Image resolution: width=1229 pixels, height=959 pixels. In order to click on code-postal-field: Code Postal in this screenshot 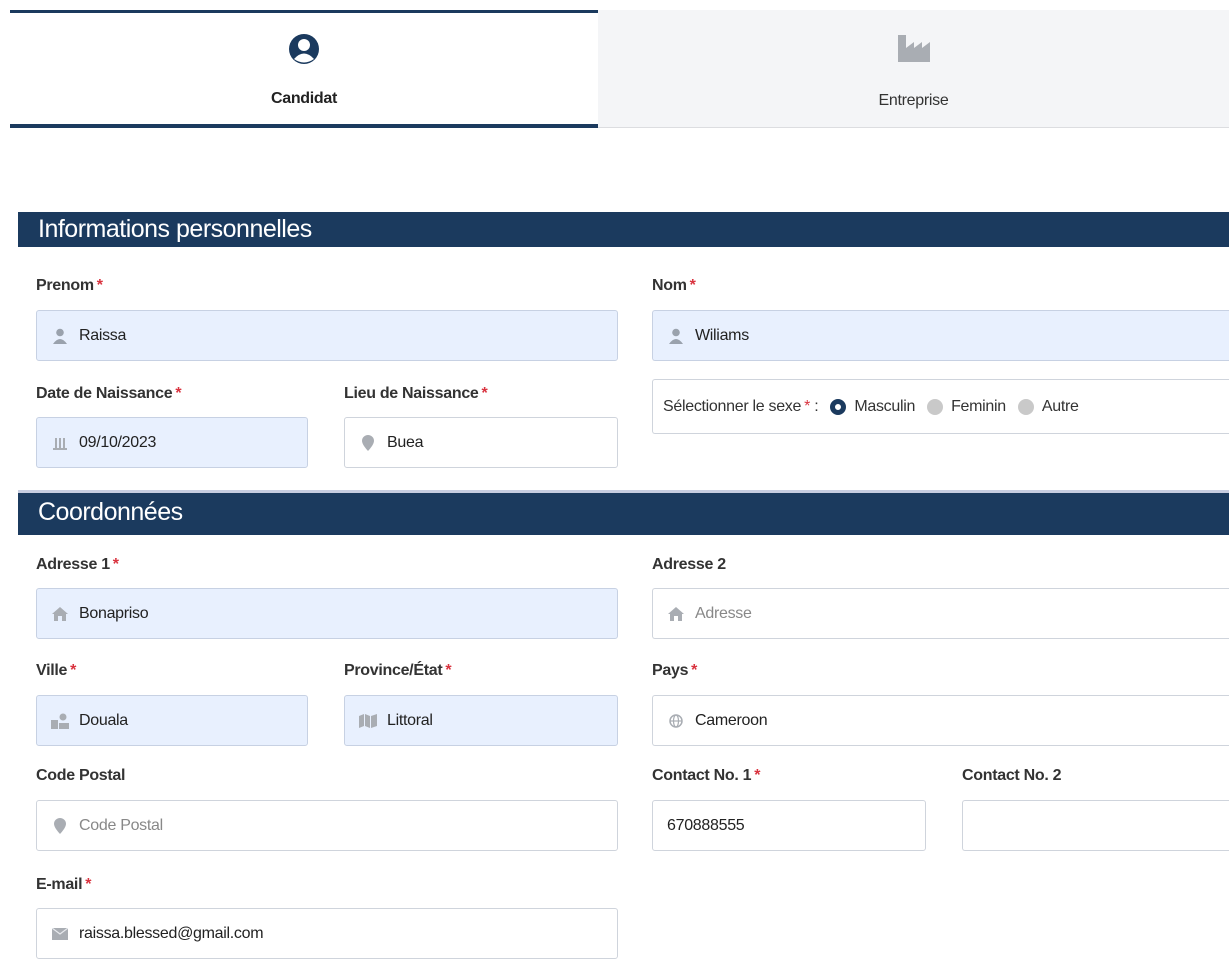, I will do `click(327, 825)`.